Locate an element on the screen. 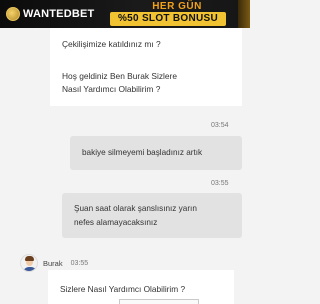 The image size is (320, 304). brand-logo: WANTEDBET is located at coordinates (50, 14).